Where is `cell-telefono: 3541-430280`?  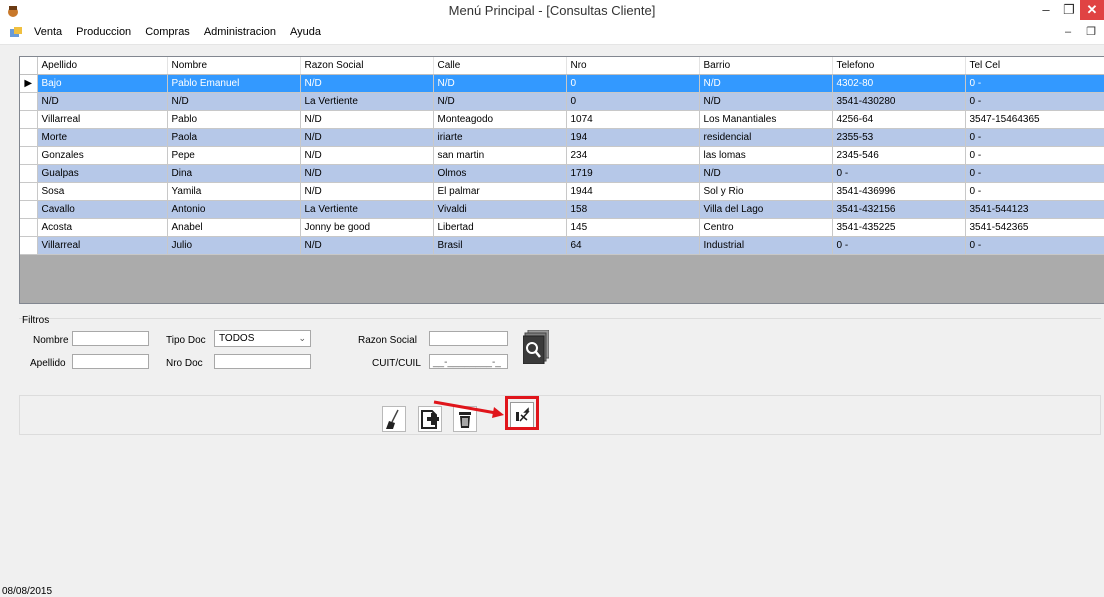
cell-telefono: 3541-430280 is located at coordinates (899, 101).